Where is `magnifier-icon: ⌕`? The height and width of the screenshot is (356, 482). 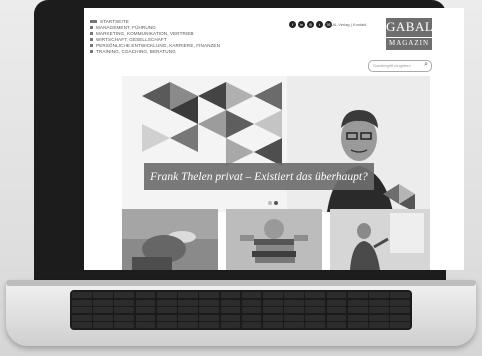
magnifier-icon: ⌕ is located at coordinates (426, 65).